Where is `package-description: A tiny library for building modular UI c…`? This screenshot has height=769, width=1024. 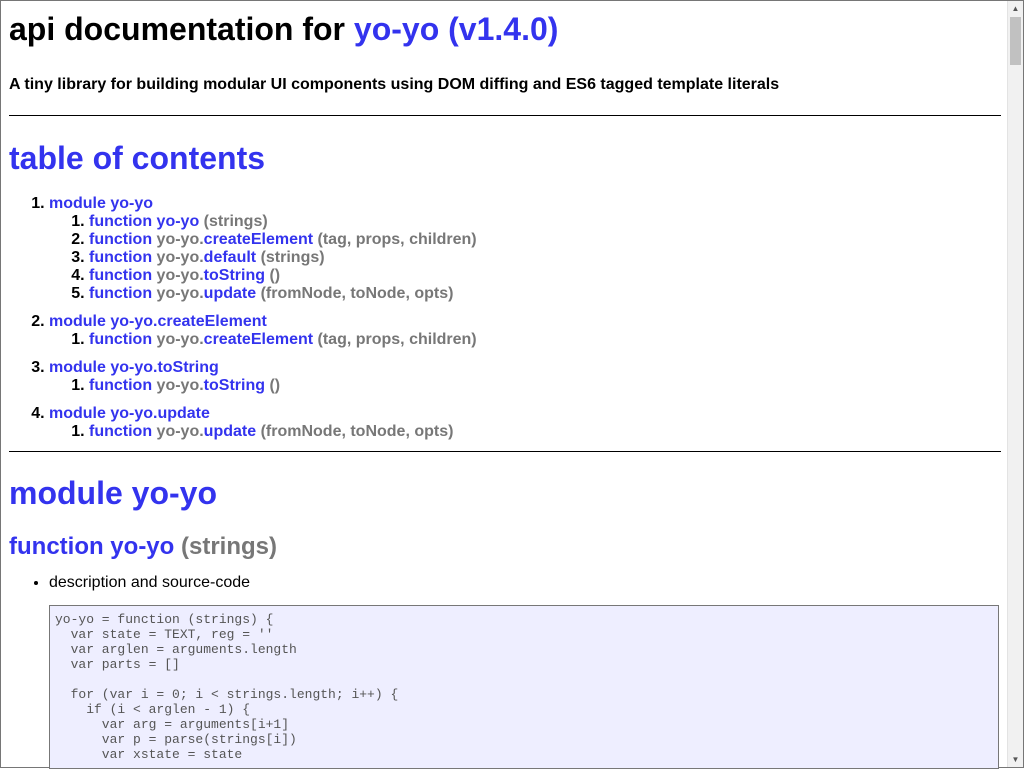 package-description: A tiny library for building modular UI c… is located at coordinates (394, 84).